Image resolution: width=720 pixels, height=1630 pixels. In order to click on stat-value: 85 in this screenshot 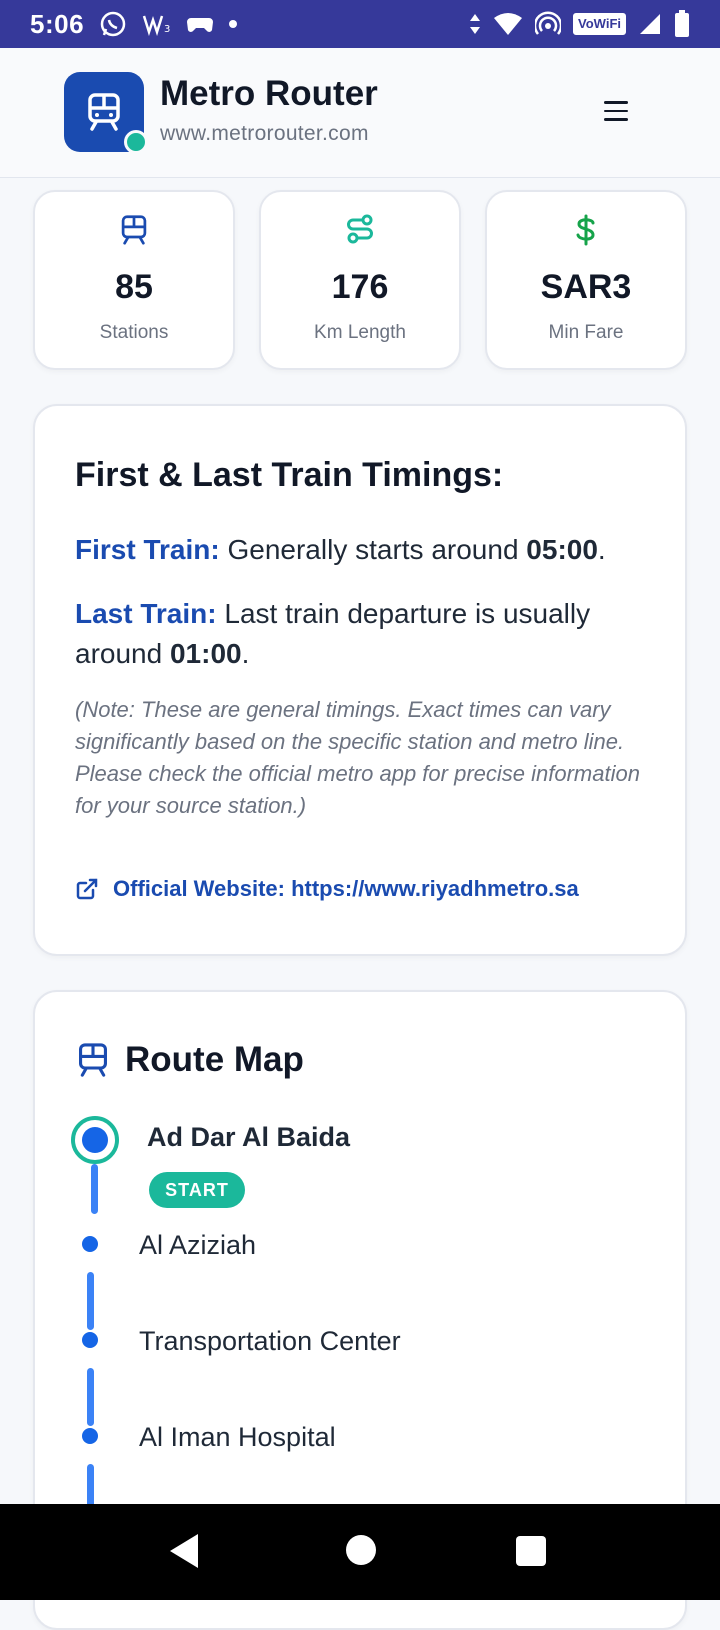, I will do `click(134, 287)`.